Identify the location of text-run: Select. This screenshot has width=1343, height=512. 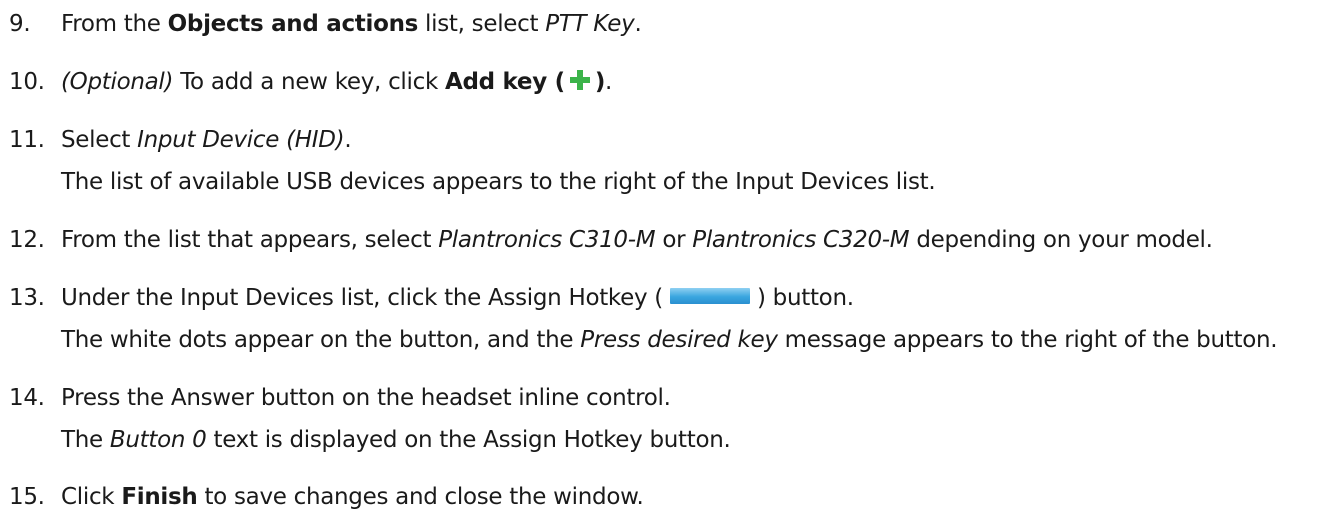
(99, 140).